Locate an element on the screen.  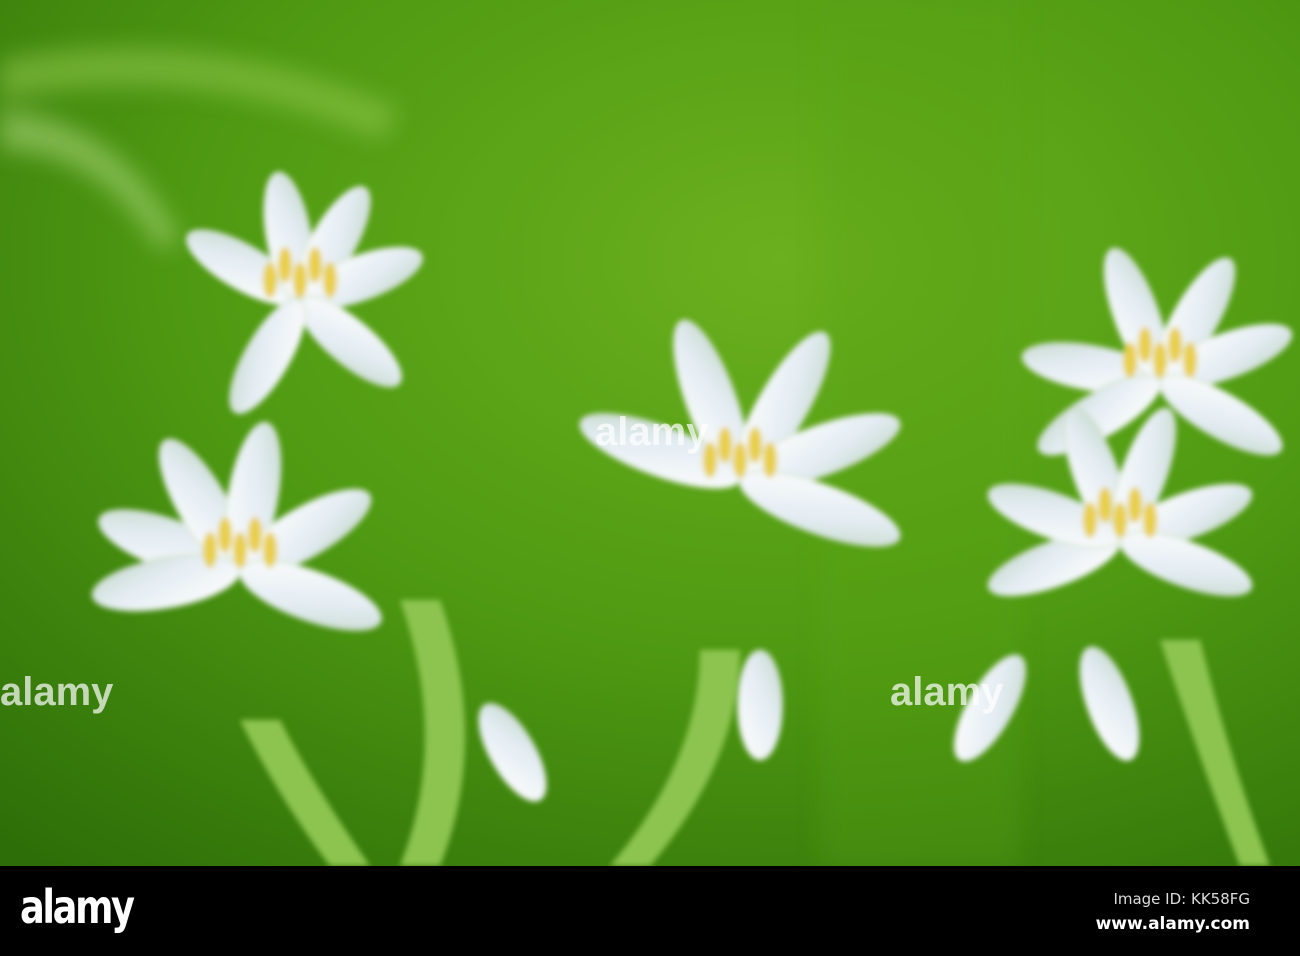
footer-bar: alamy Image ID: KK58FG www.alamy.com is located at coordinates (650, 911).